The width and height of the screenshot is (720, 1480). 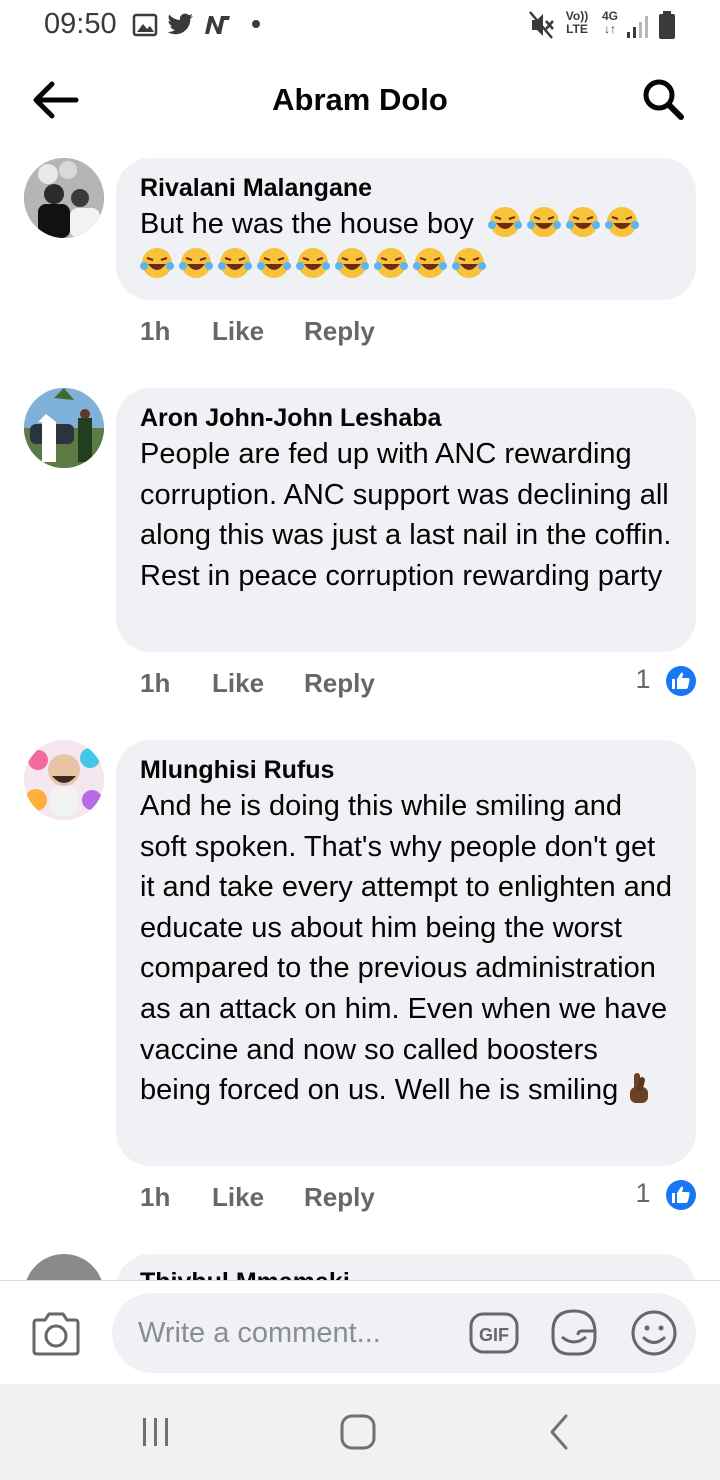 What do you see at coordinates (256, 24) in the screenshot?
I see `dot-icon` at bounding box center [256, 24].